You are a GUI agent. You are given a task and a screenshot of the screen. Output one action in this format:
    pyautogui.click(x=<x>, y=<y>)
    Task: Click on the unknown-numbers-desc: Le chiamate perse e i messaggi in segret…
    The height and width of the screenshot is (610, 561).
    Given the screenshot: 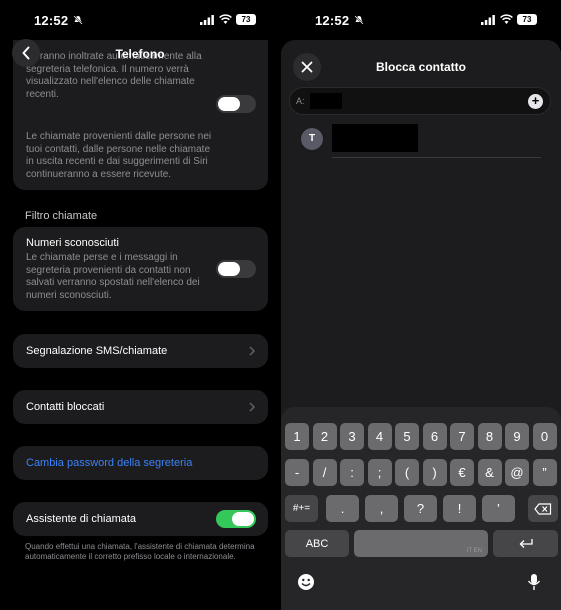 What is the action you would take?
    pyautogui.click(x=113, y=276)
    